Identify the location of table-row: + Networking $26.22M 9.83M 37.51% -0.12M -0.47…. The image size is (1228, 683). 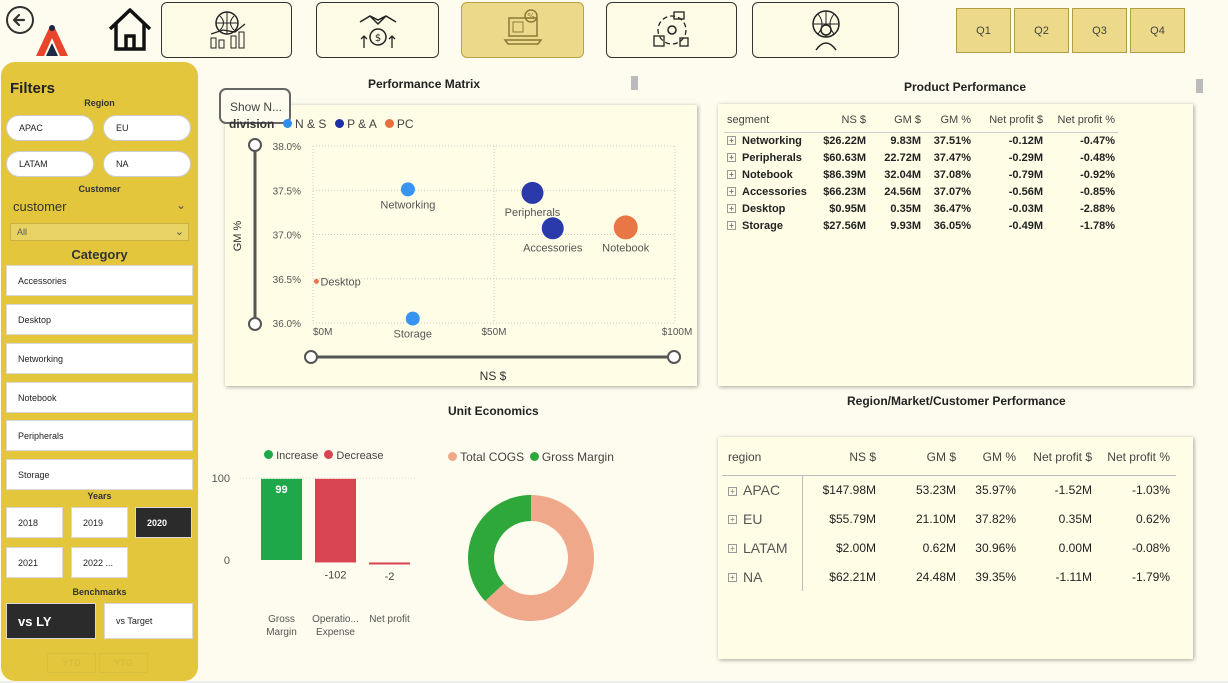
(921, 140).